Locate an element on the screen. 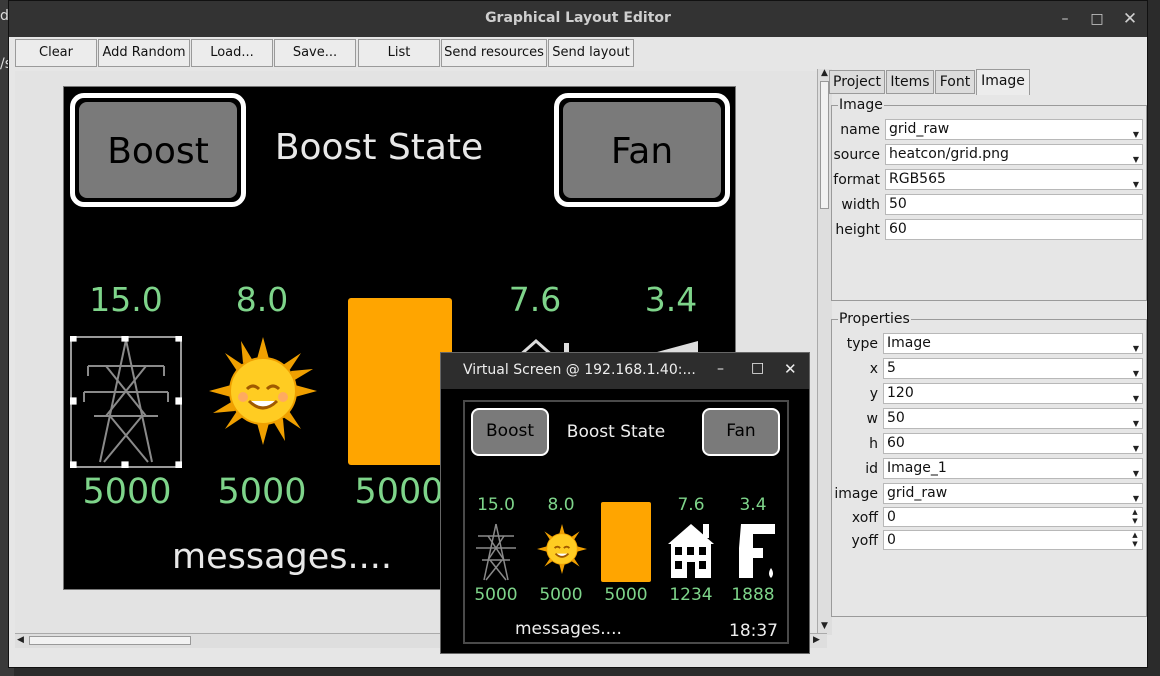  lcd-fan-button: Fan is located at coordinates (642, 150).